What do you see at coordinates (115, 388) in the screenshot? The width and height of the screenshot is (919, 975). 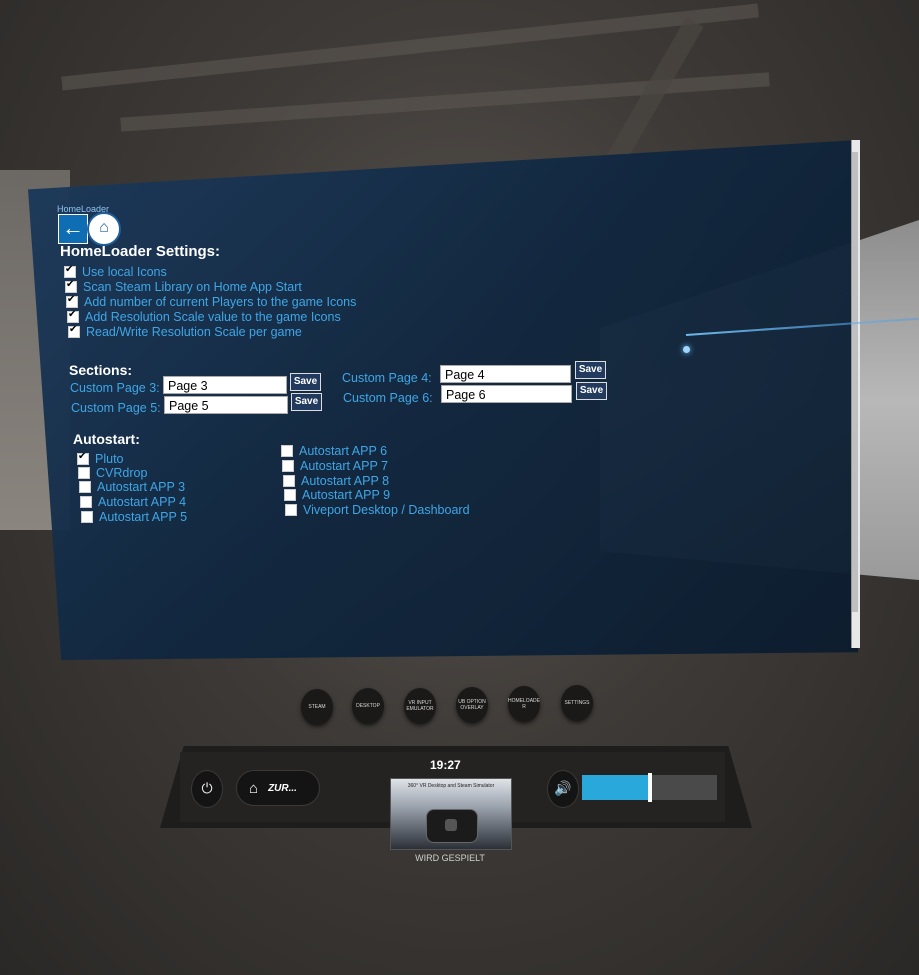 I see `custom-page-3-label: Custom Page 3:` at bounding box center [115, 388].